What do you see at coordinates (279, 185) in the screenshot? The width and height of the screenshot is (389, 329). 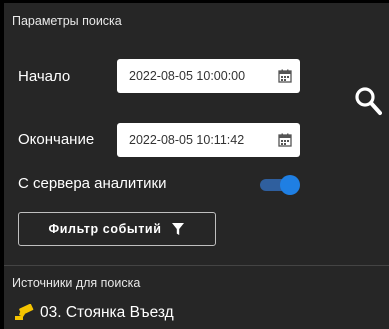 I see `analytics-server-toggle` at bounding box center [279, 185].